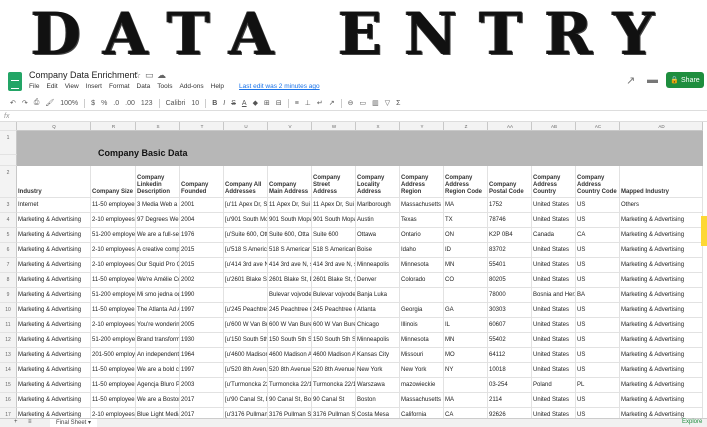  Describe the element at coordinates (466, 280) in the screenshot. I see `table-cell: CO` at that location.